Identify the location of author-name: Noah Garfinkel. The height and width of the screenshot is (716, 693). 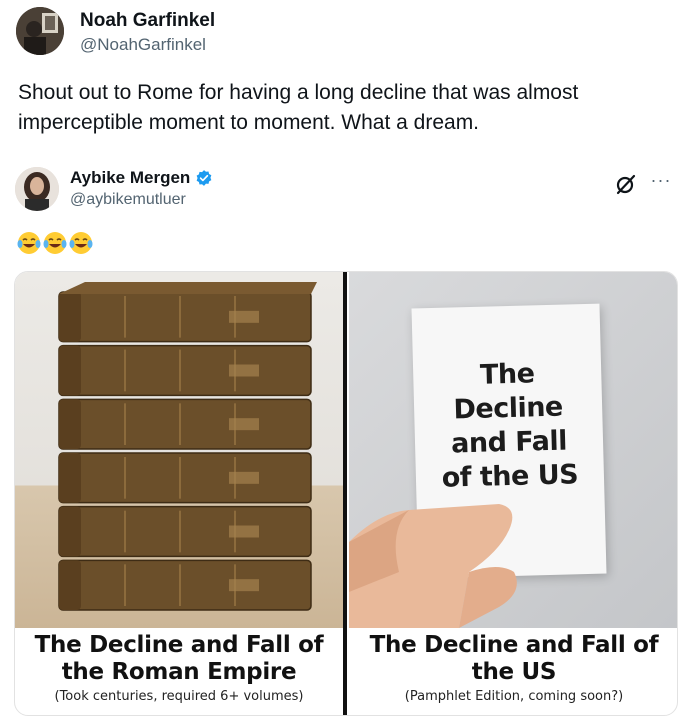
(147, 21).